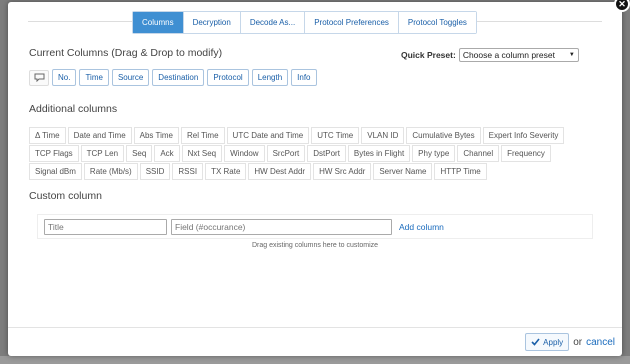 This screenshot has width=630, height=364. What do you see at coordinates (65, 196) in the screenshot?
I see `custom-column-title: Custom column` at bounding box center [65, 196].